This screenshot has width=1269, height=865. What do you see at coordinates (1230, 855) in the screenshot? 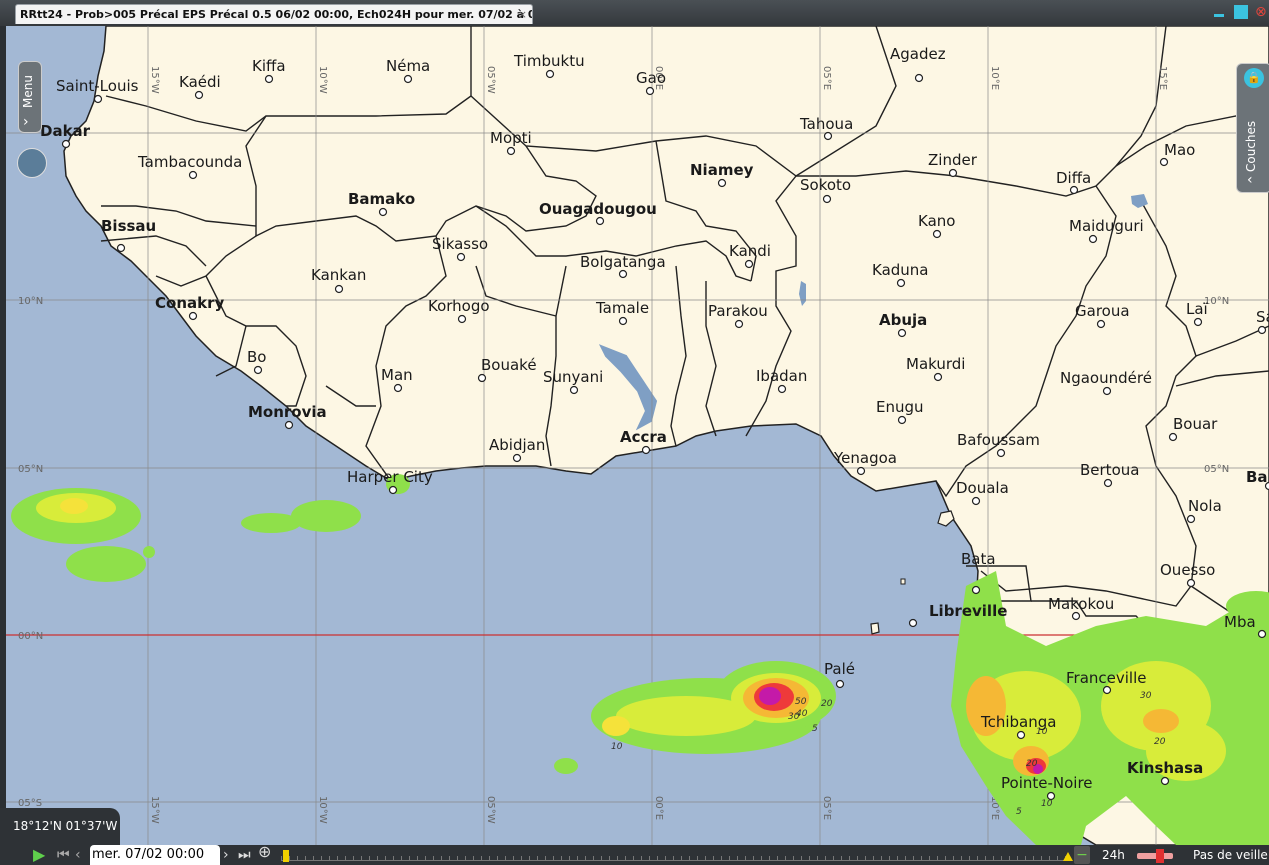
I see `mode-label: Pas de veille` at bounding box center [1230, 855].